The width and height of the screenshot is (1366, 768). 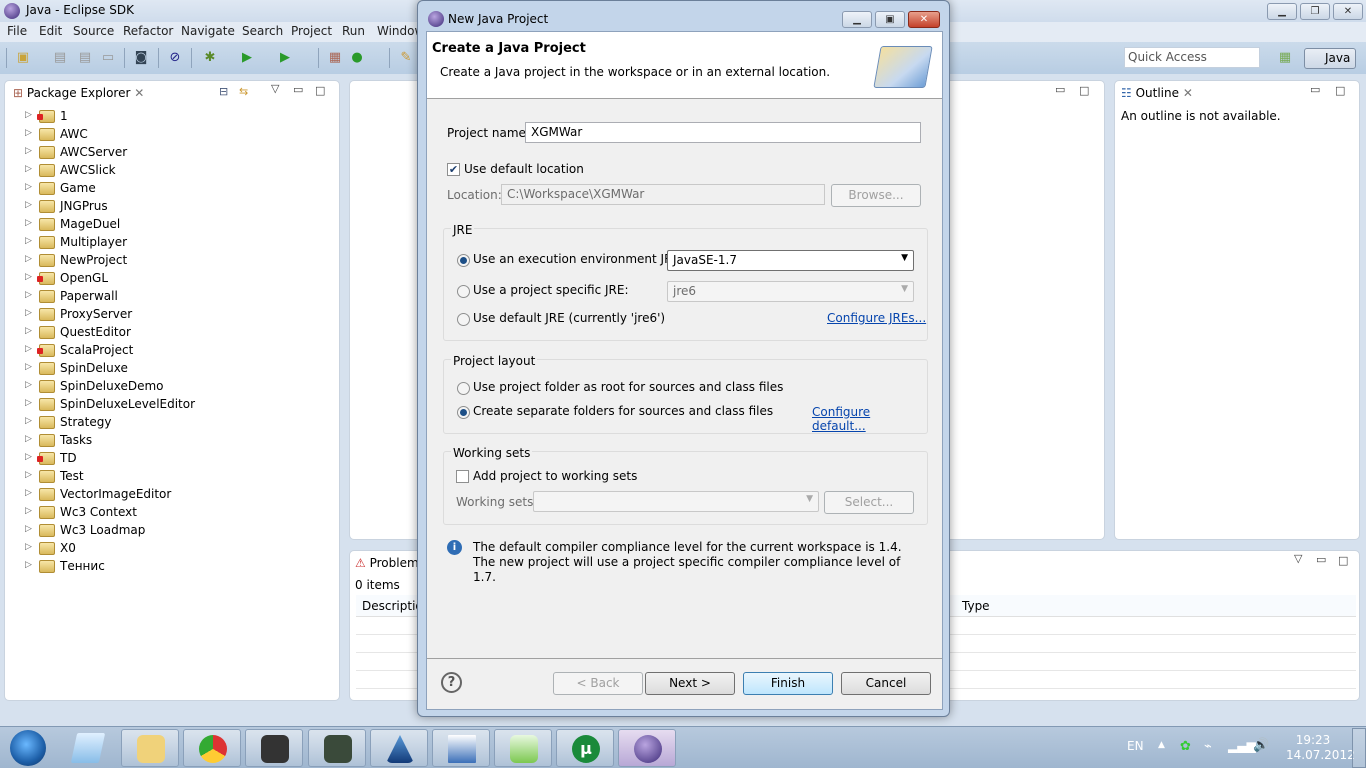 What do you see at coordinates (243, 91) in the screenshot?
I see `link-editor-icon: ⇆` at bounding box center [243, 91].